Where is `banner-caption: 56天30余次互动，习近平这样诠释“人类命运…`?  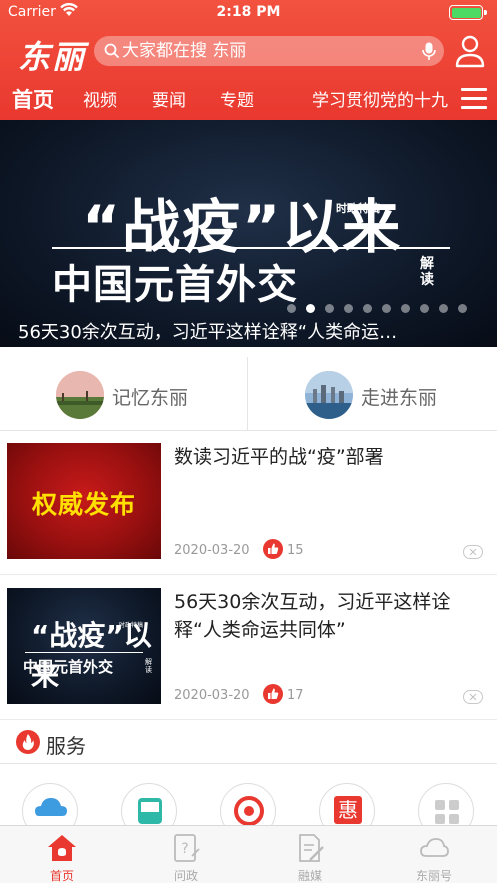 banner-caption: 56天30余次互动，习近平这样诠释“人类命运… is located at coordinates (208, 332).